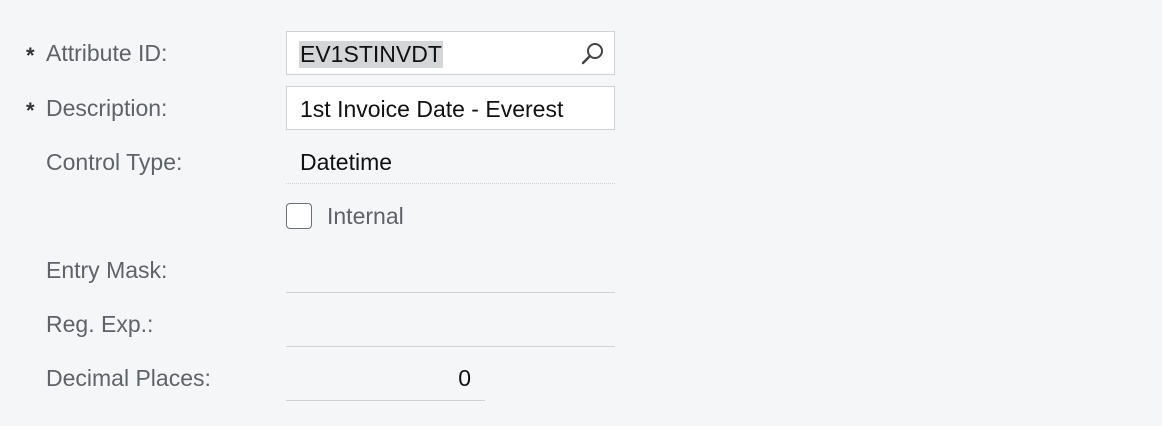 This screenshot has height=426, width=1162. I want to click on internal-checkbox, so click(299, 216).